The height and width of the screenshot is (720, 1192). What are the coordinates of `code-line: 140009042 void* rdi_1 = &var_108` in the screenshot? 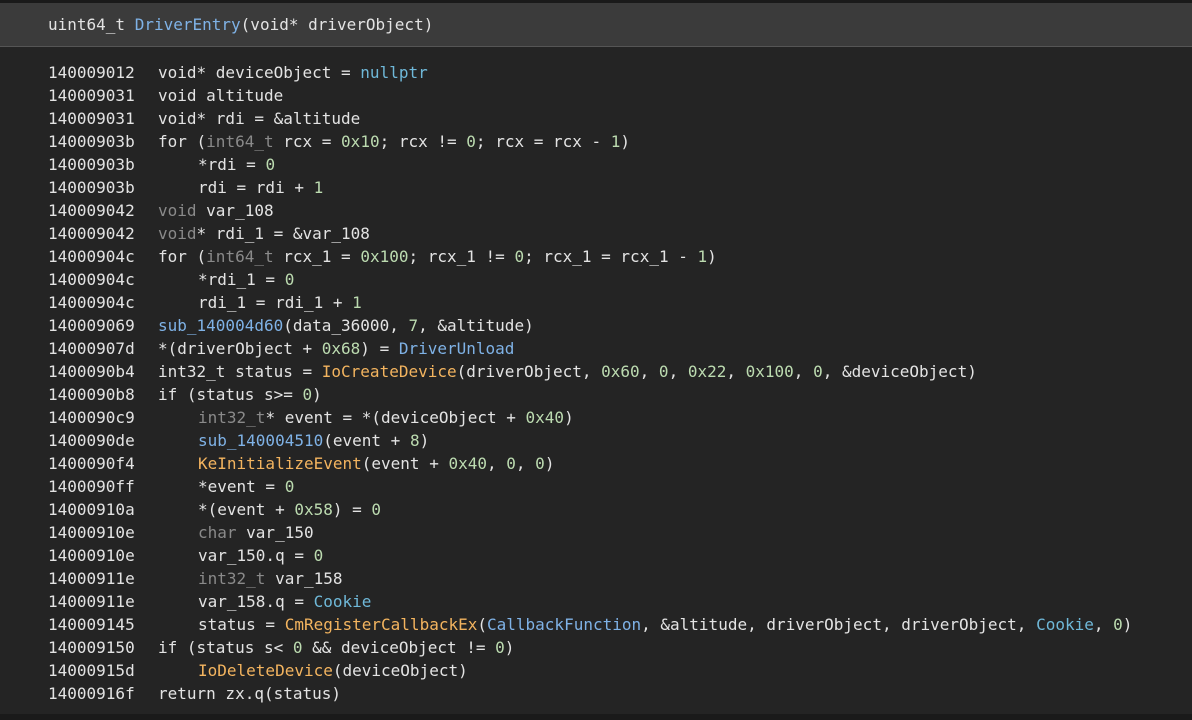 It's located at (596, 233).